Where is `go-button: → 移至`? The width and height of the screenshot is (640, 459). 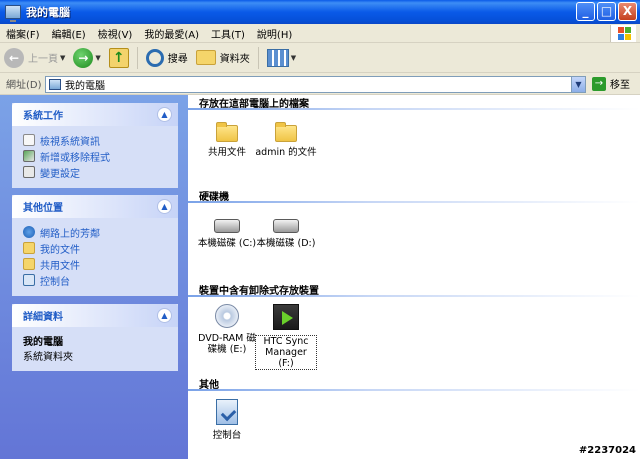 go-button: → 移至 is located at coordinates (611, 83).